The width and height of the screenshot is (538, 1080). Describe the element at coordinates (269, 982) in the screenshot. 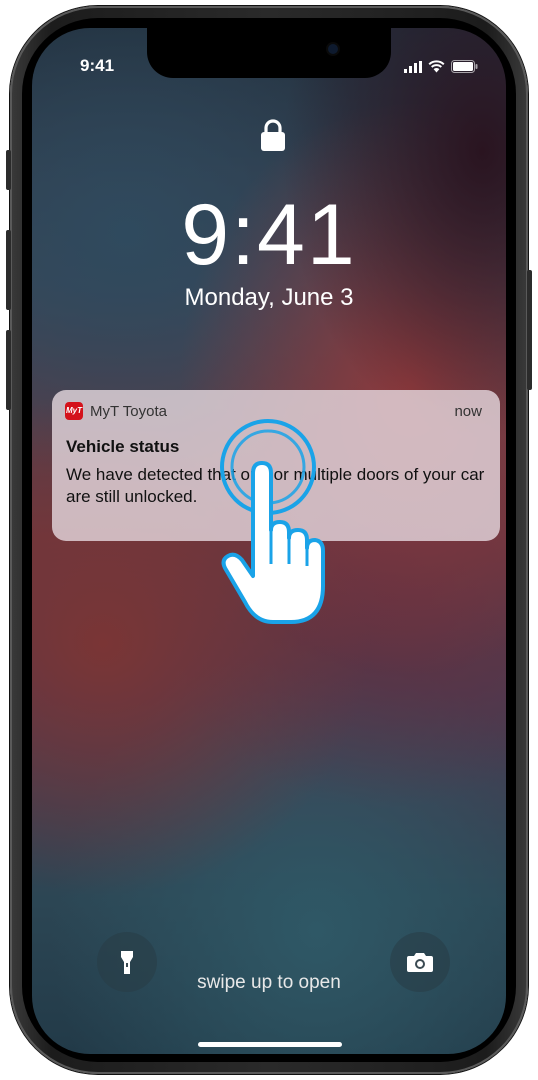

I see `swipe-hint: swipe up to open` at that location.